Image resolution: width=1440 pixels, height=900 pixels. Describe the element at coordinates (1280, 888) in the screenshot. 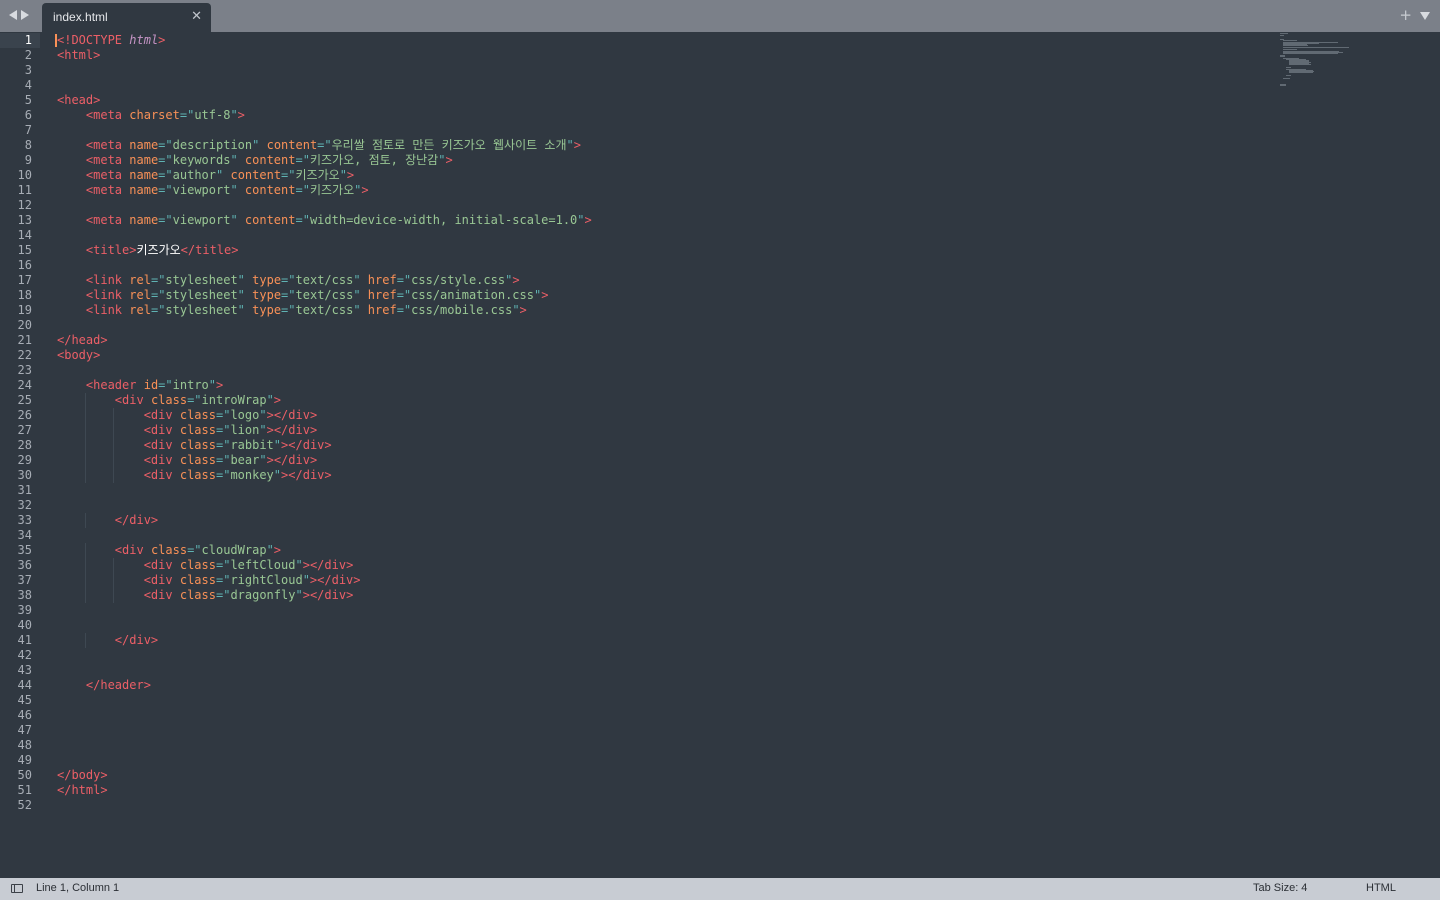

I see `tab-size-selector: Tab Size: 4` at that location.